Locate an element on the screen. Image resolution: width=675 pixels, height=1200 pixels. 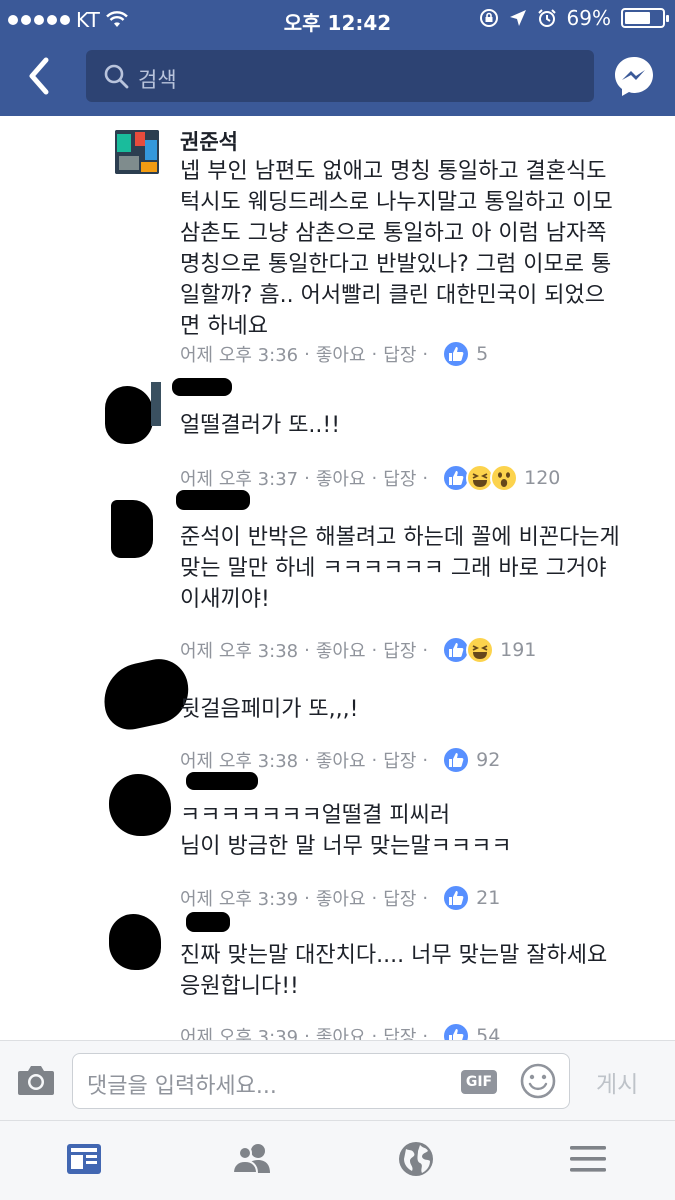
comment-text: 뒷걸음페미가 또,,,! is located at coordinates (269, 709).